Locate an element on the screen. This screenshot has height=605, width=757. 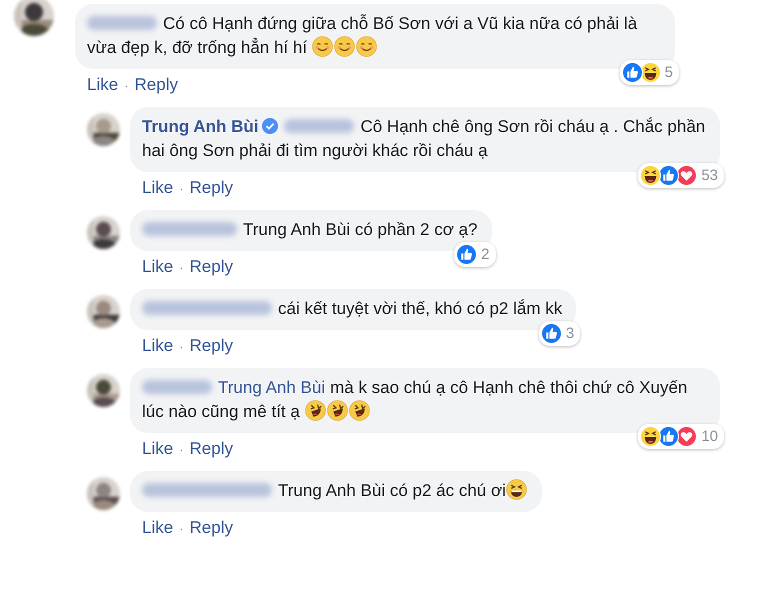
reaction-count: 5 is located at coordinates (668, 72).